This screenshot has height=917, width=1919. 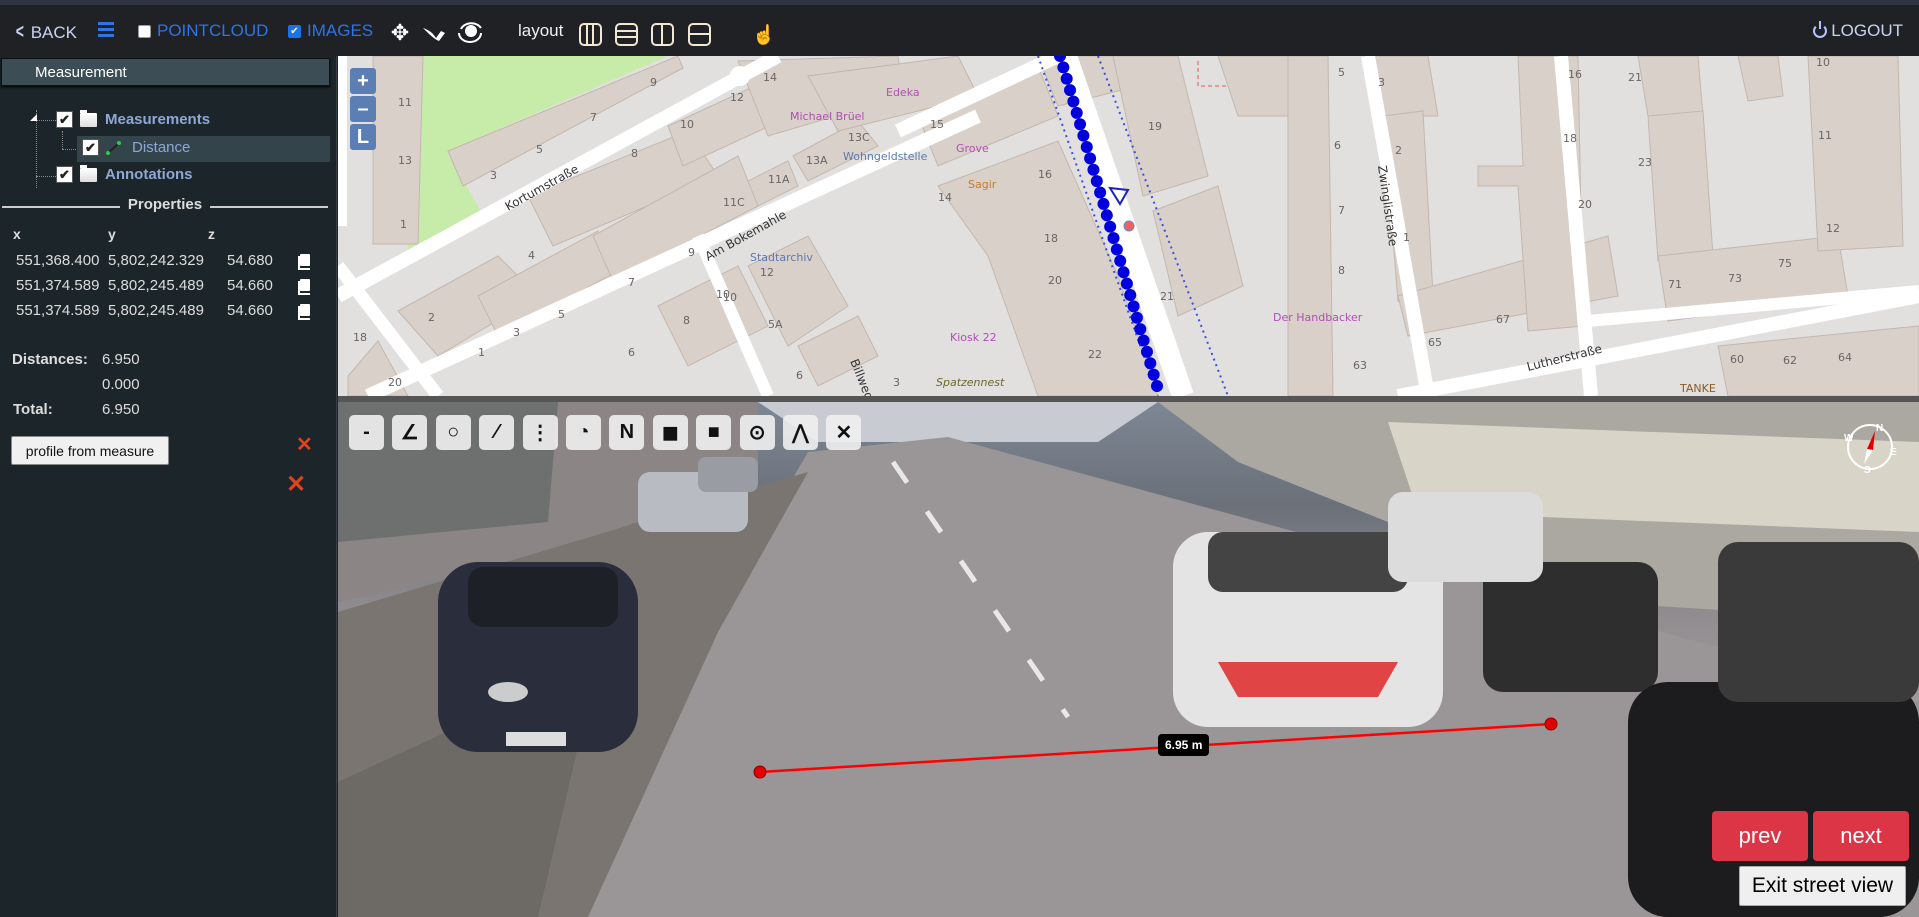 I want to click on pointcloud-toggle: POINTCLOUD, so click(x=203, y=31).